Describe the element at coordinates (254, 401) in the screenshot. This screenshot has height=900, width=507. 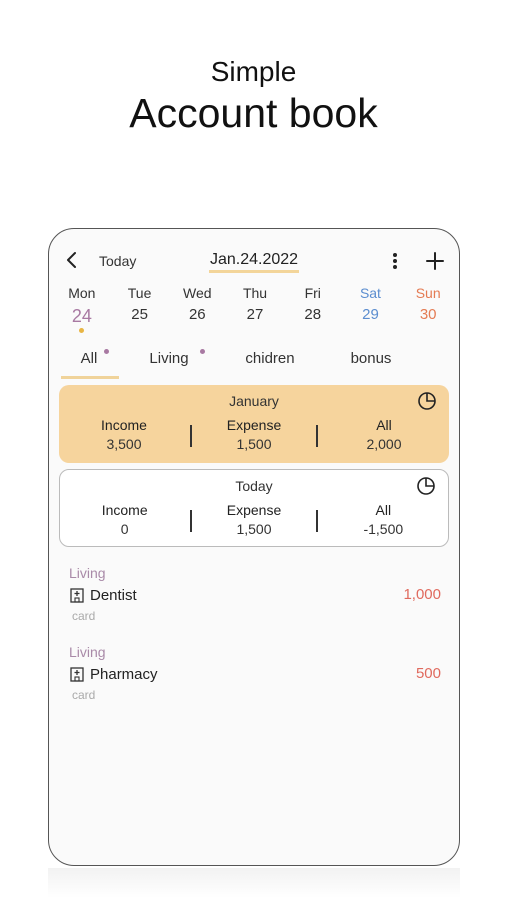
I see `summary-title: January` at that location.